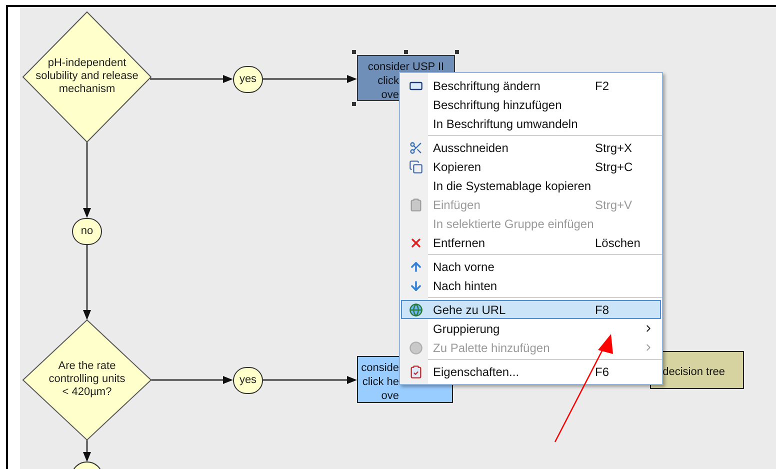 Image resolution: width=776 pixels, height=469 pixels. Describe the element at coordinates (531, 147) in the screenshot. I see `menu-item: Ausschneiden Strg+X` at that location.